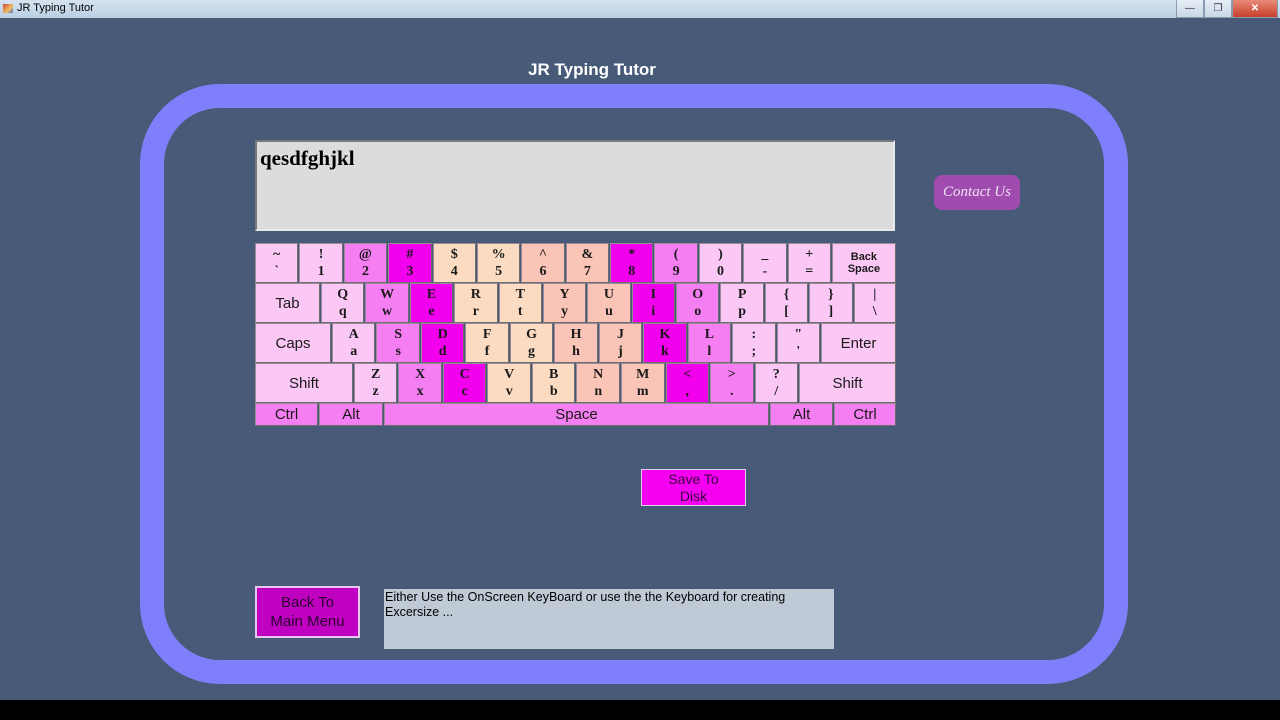 The height and width of the screenshot is (720, 1280). I want to click on key-z: Zz, so click(375, 383).